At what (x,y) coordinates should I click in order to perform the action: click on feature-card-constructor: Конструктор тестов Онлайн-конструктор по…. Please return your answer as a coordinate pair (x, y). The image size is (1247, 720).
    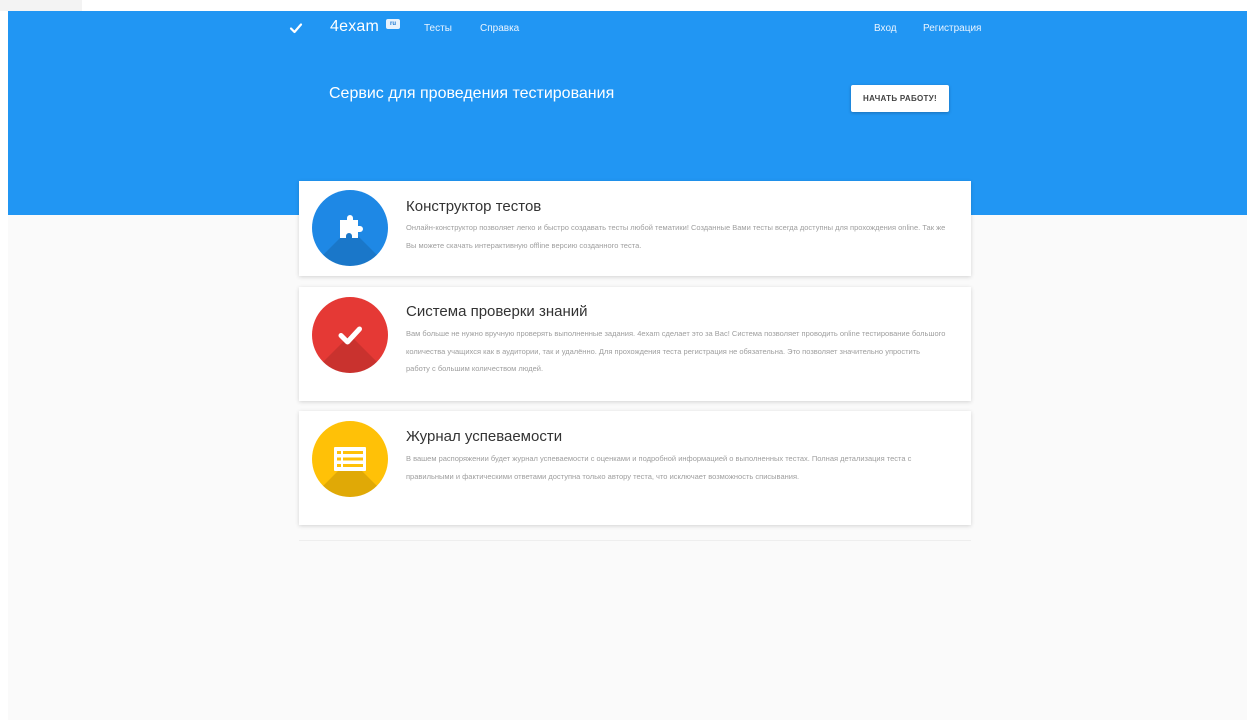
    Looking at the image, I should click on (635, 228).